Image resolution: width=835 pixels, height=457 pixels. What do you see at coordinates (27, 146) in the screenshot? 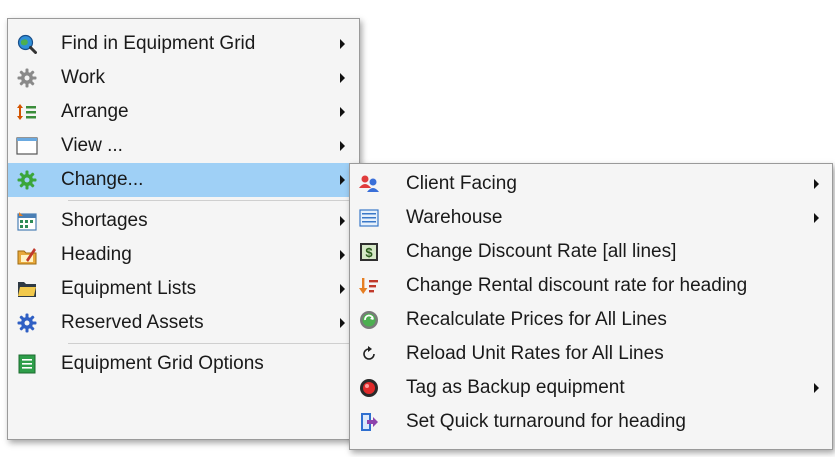
I see `window-icon` at bounding box center [27, 146].